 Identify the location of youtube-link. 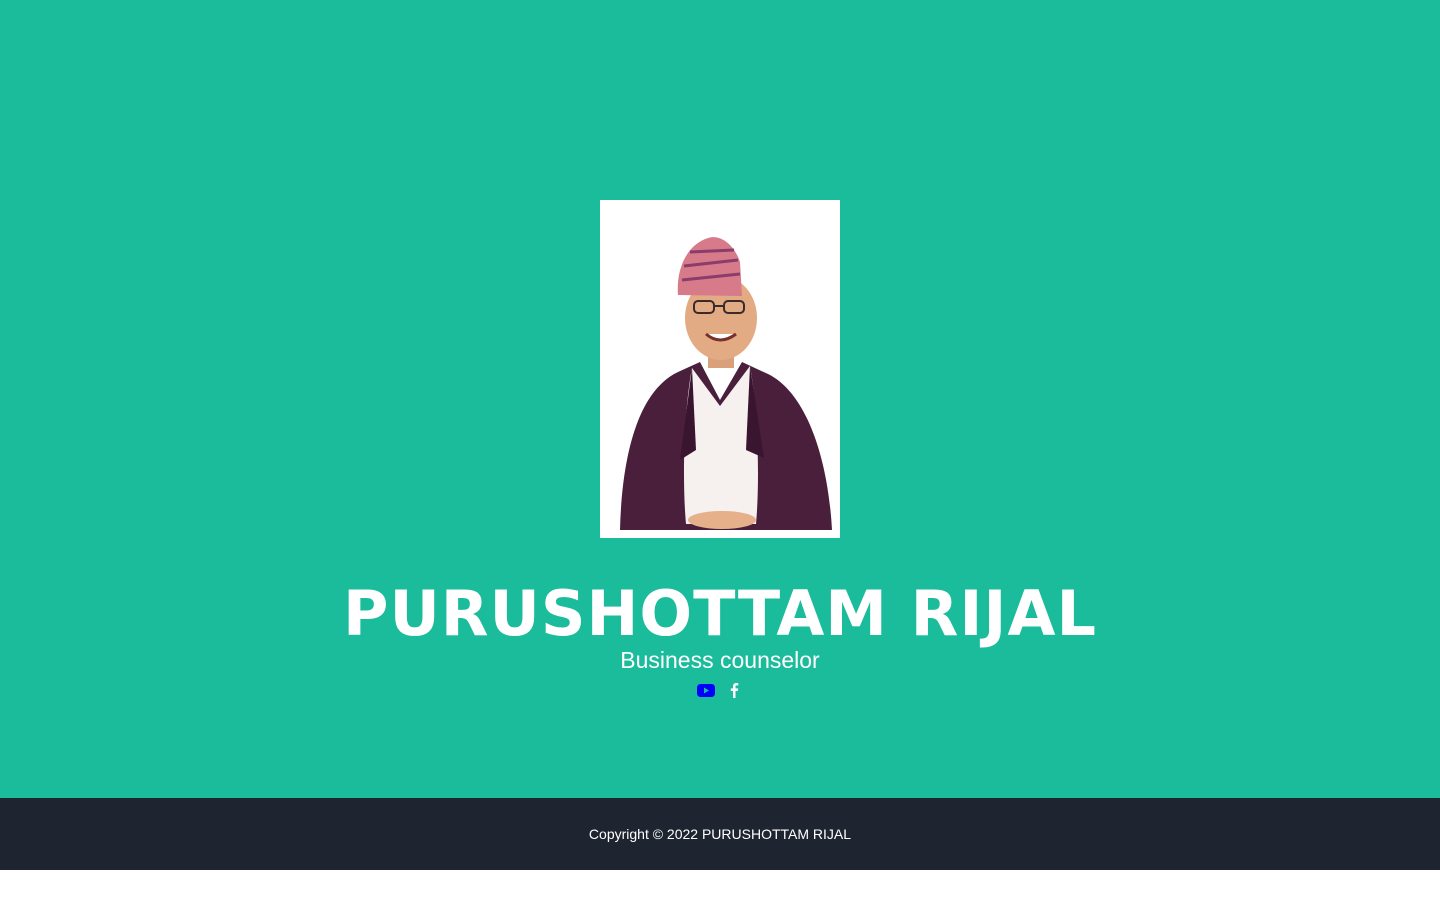
(706, 690).